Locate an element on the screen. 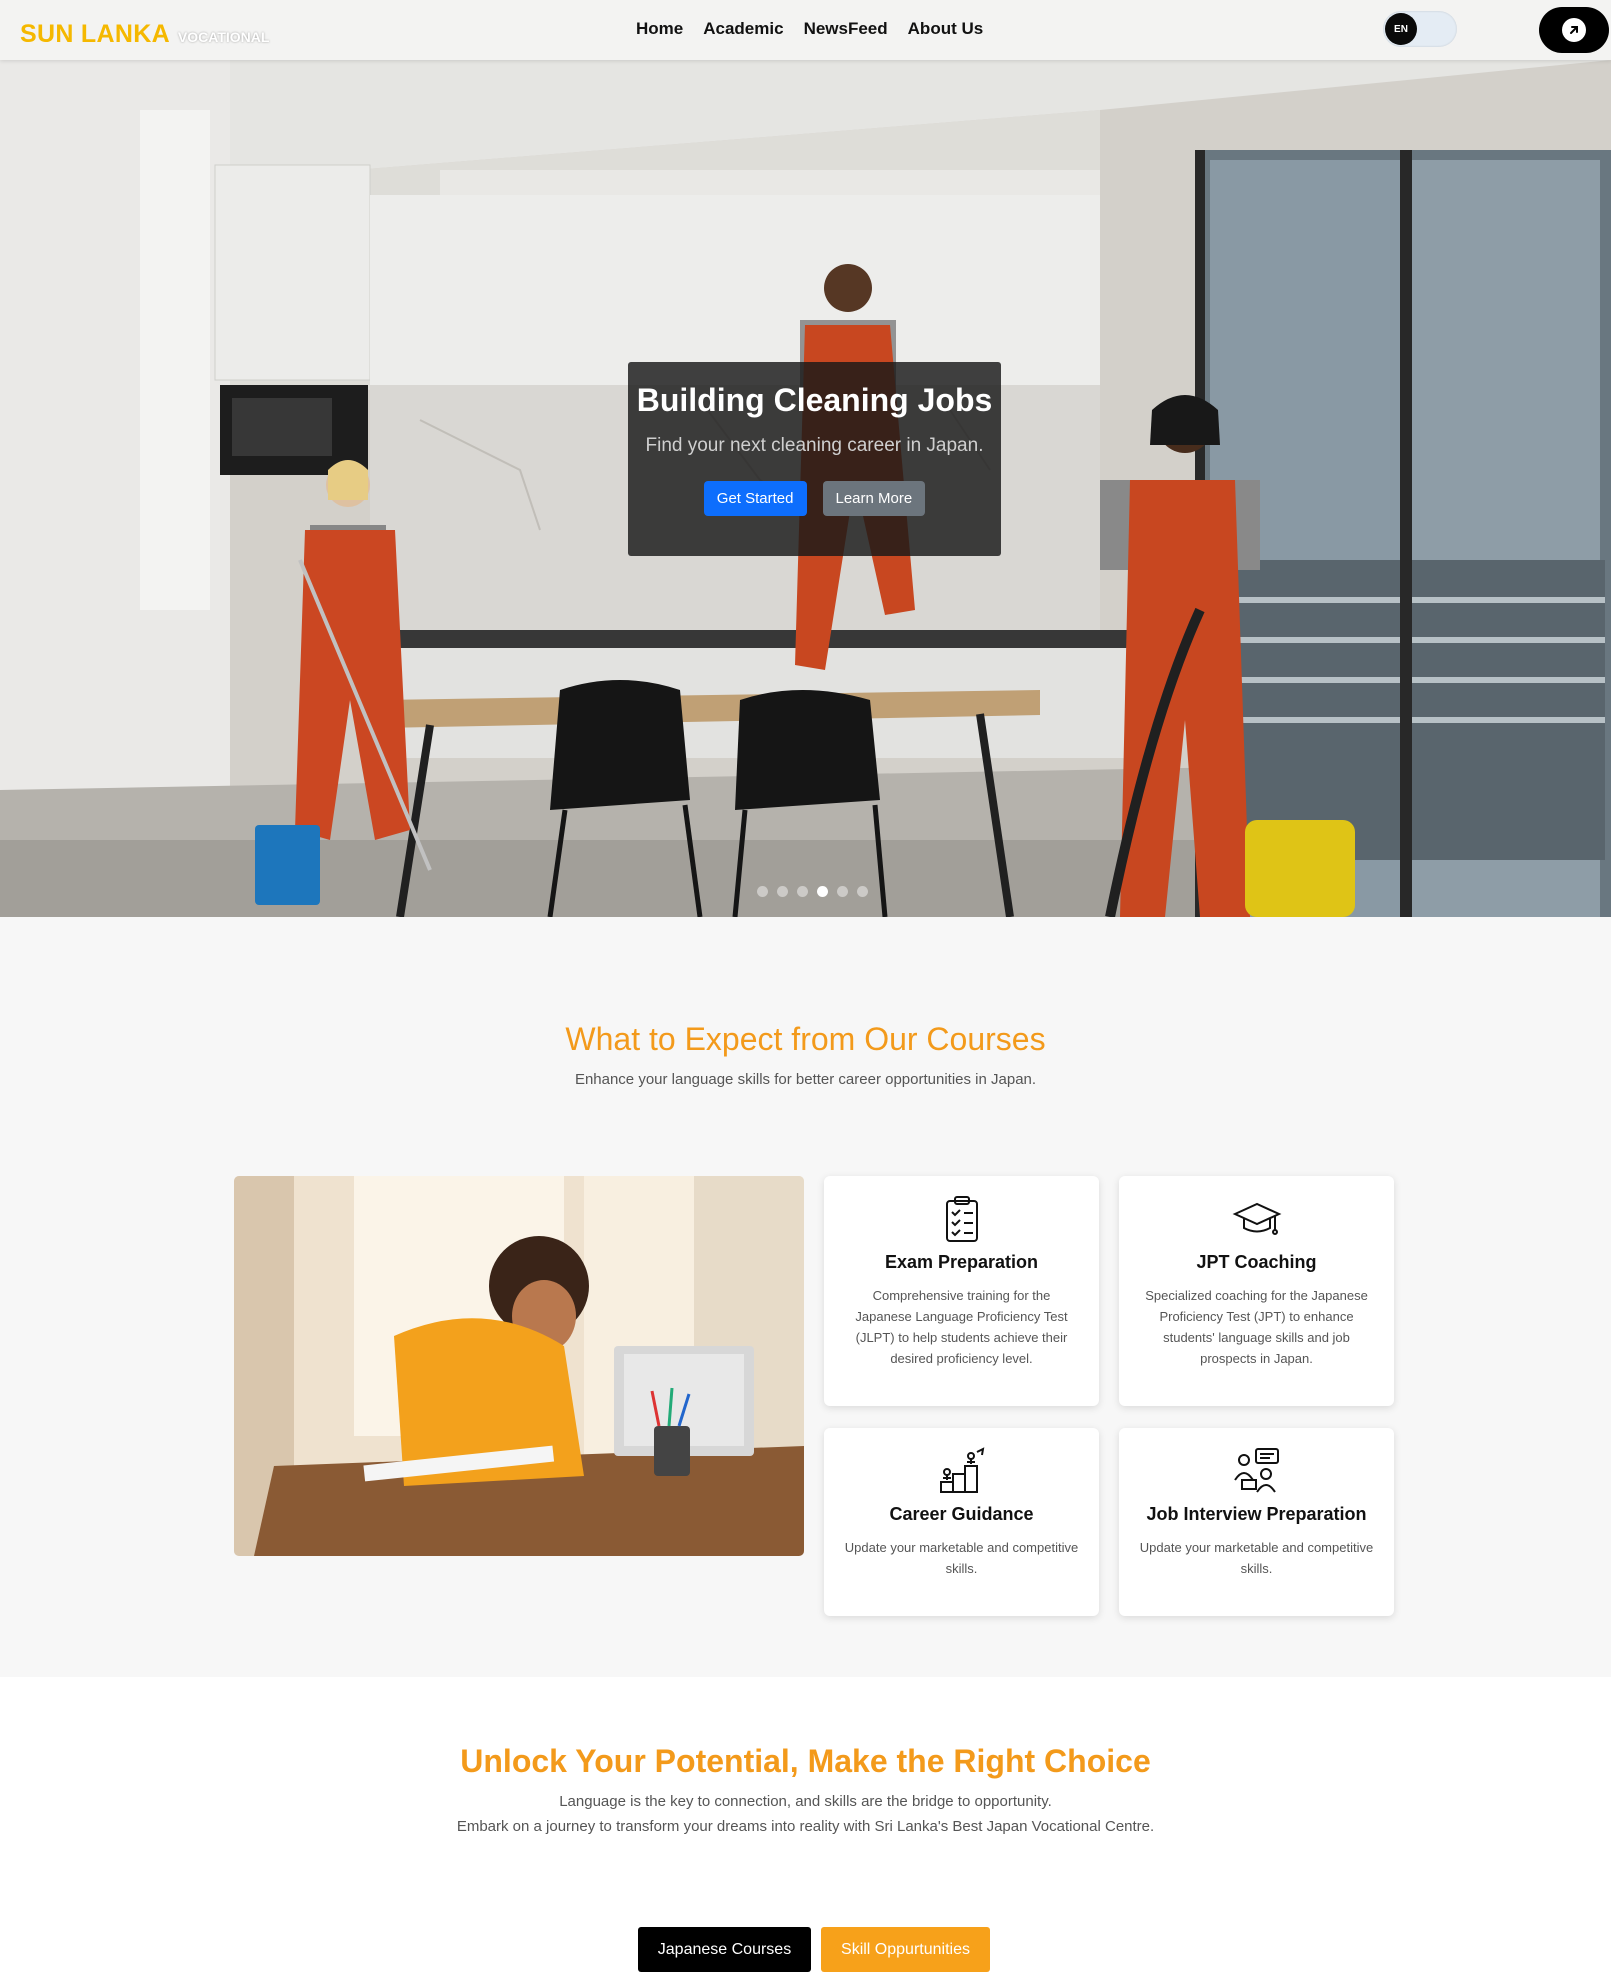 This screenshot has height=1986, width=1611. nav-newsfeed: NewsFeed is located at coordinates (846, 29).